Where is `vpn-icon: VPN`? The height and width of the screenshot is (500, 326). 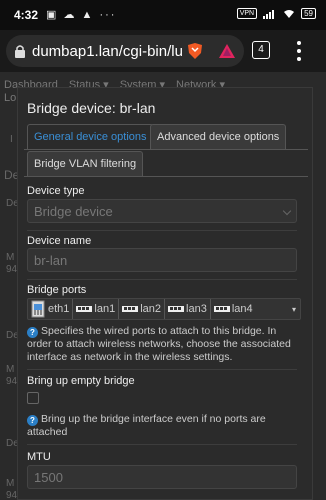
vpn-icon: VPN is located at coordinates (247, 13).